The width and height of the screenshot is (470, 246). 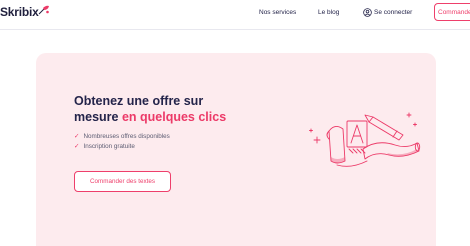 I want to click on quill-pen-icon, so click(x=43, y=10).